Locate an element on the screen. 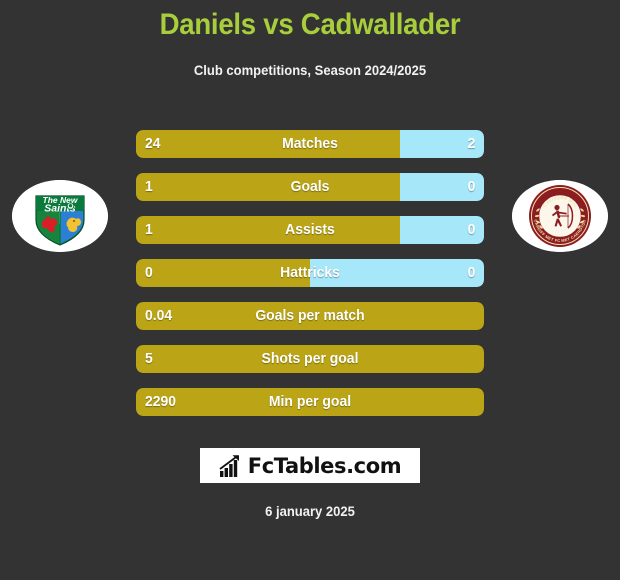 The image size is (620, 580). page-title: Daniels vs Cadwallader is located at coordinates (310, 24).